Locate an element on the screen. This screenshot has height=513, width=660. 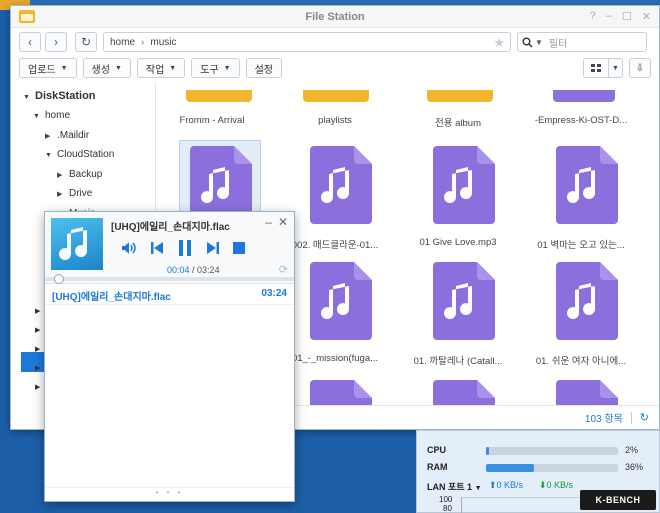
ram-label: RAM is located at coordinates (437, 467).